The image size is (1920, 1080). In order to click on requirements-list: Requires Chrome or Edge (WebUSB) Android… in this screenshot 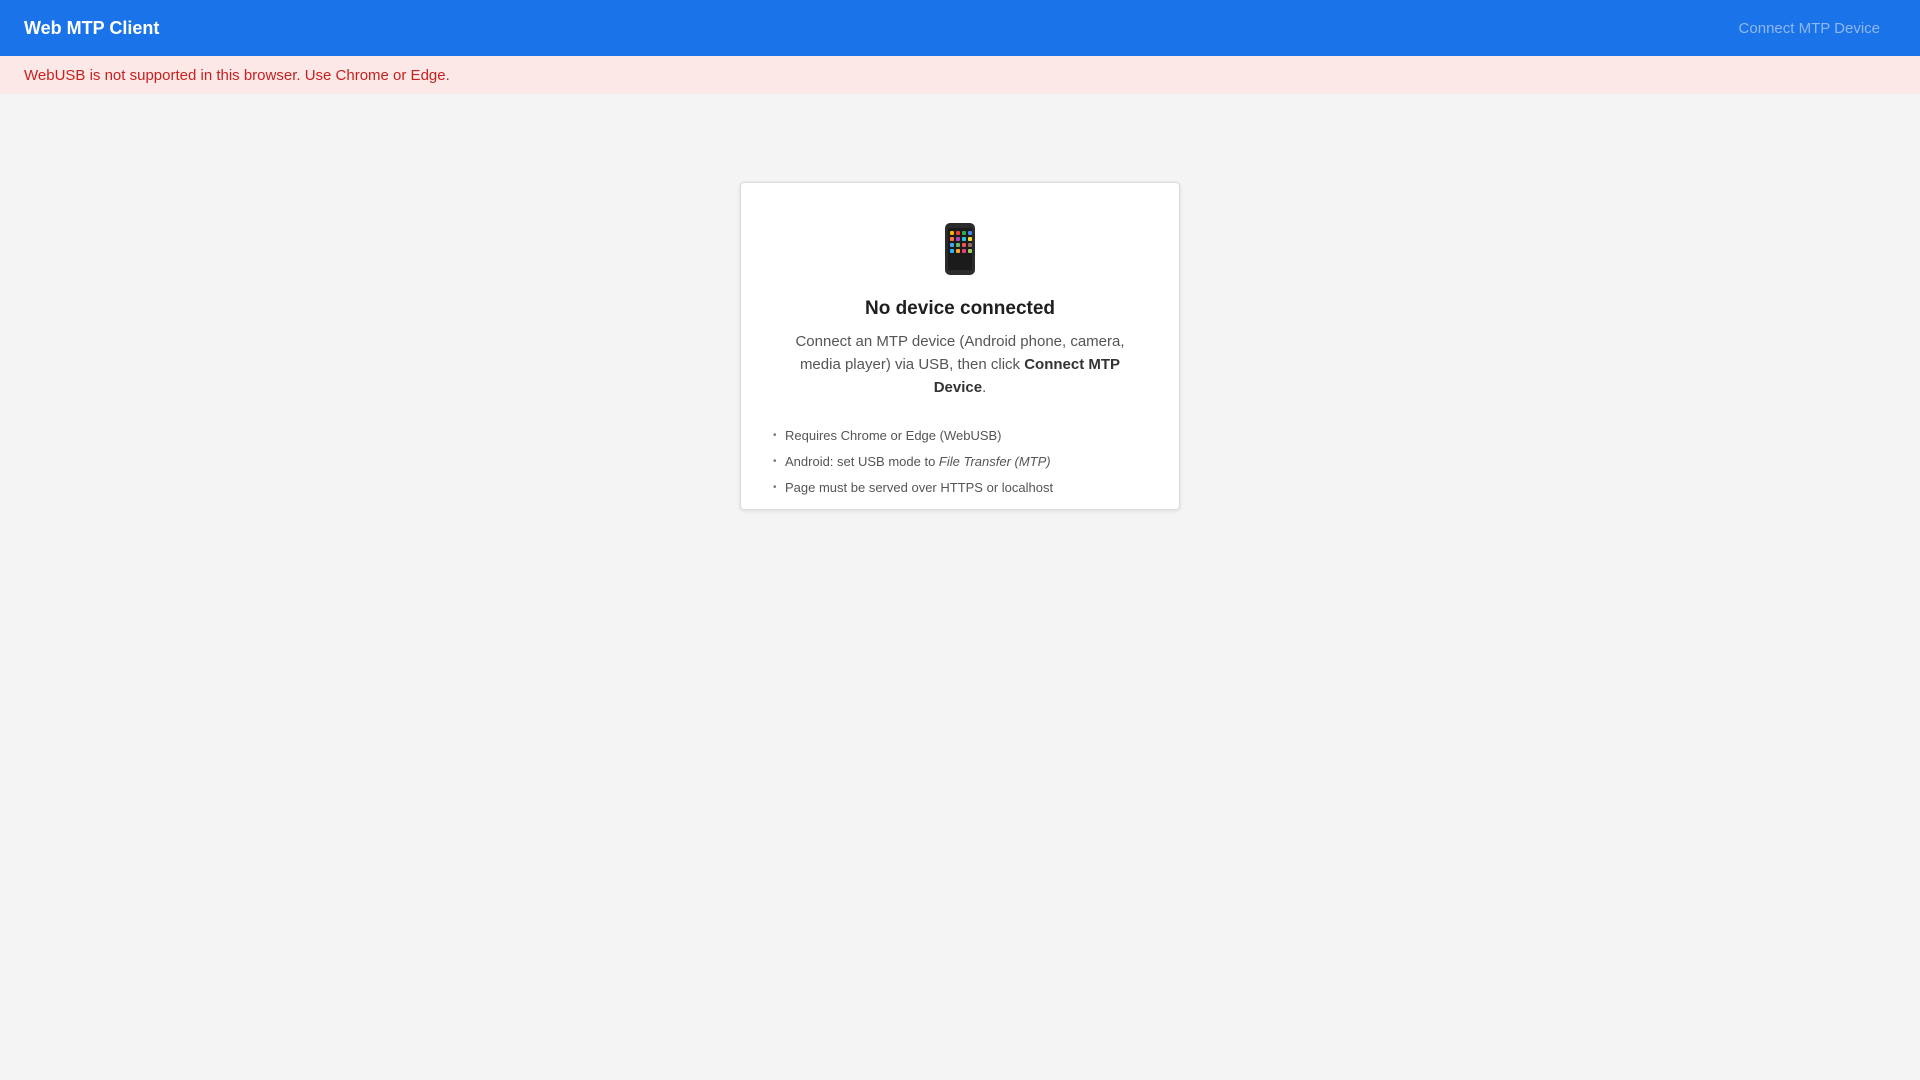, I will do `click(960, 462)`.